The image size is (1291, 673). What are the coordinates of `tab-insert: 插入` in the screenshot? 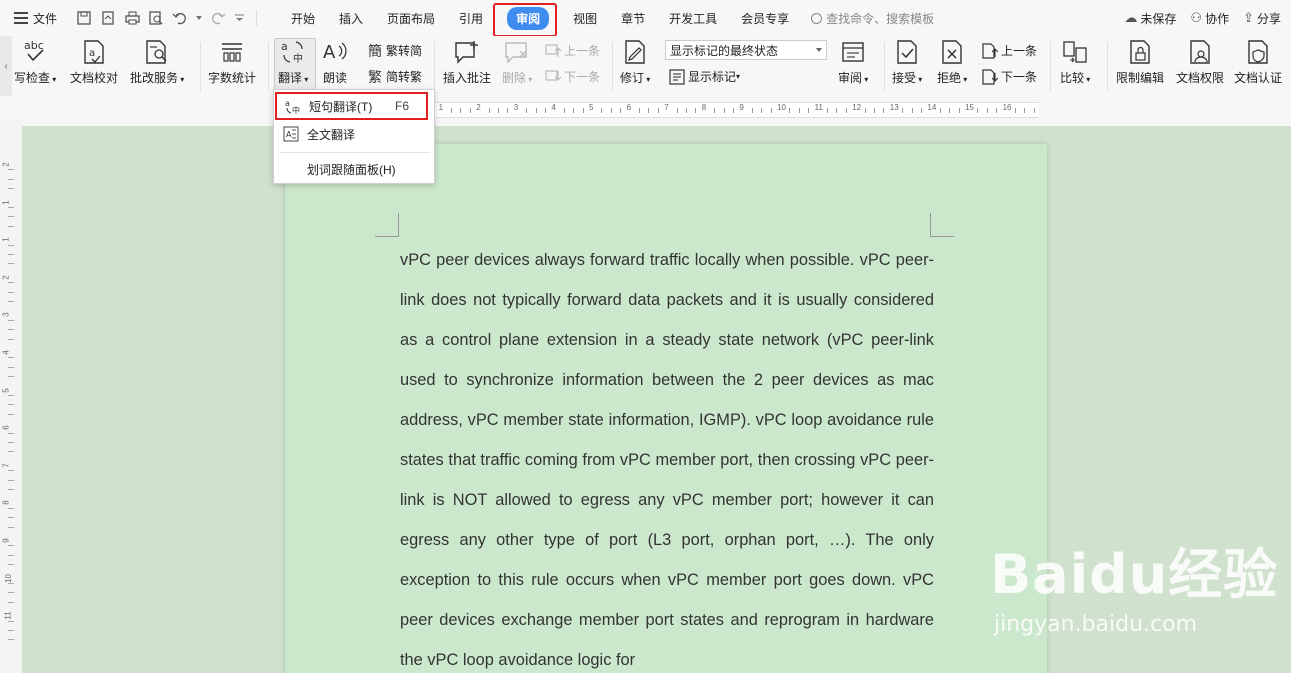 It's located at (351, 18).